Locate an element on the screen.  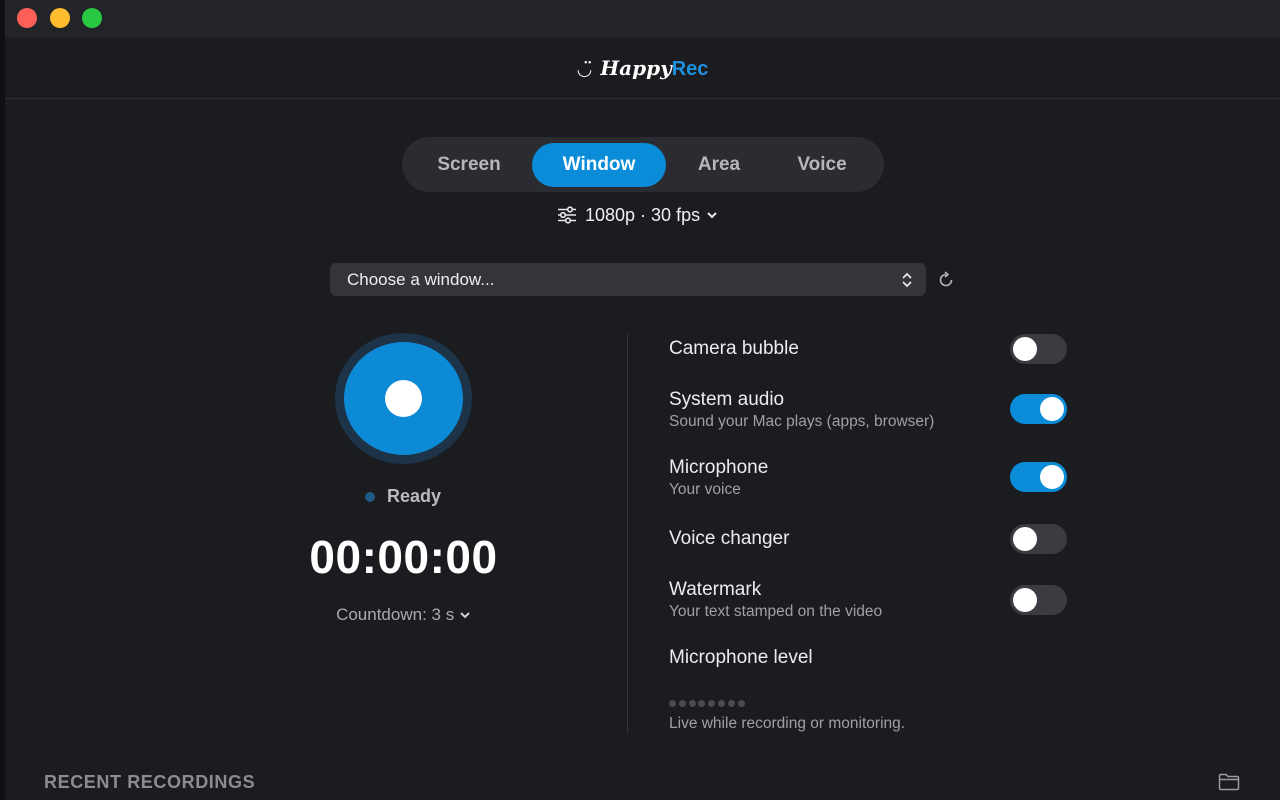
voice-changer-toggle is located at coordinates (1038, 539).